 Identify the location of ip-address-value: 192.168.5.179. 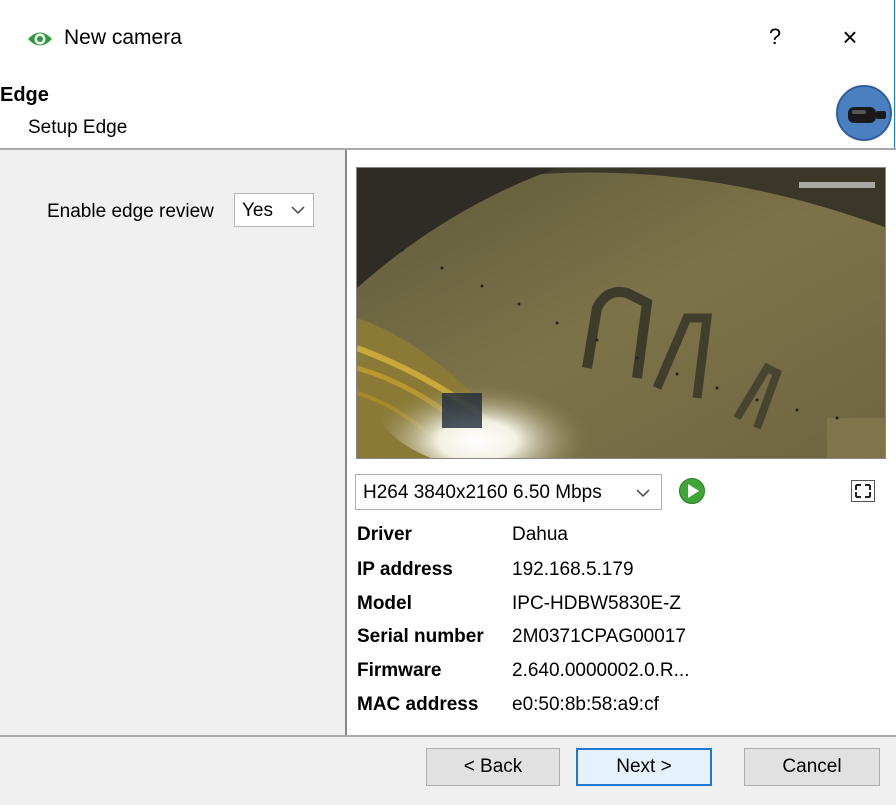
(573, 569).